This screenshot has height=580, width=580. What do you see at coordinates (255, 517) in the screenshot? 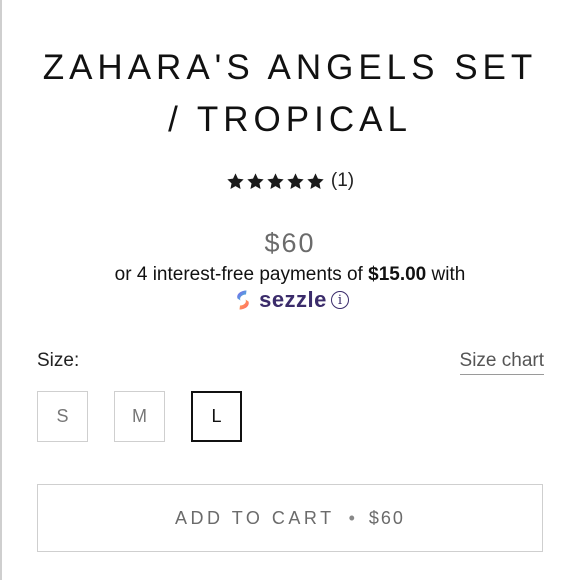
I see `add-to-cart-label: ADD TO CART` at bounding box center [255, 517].